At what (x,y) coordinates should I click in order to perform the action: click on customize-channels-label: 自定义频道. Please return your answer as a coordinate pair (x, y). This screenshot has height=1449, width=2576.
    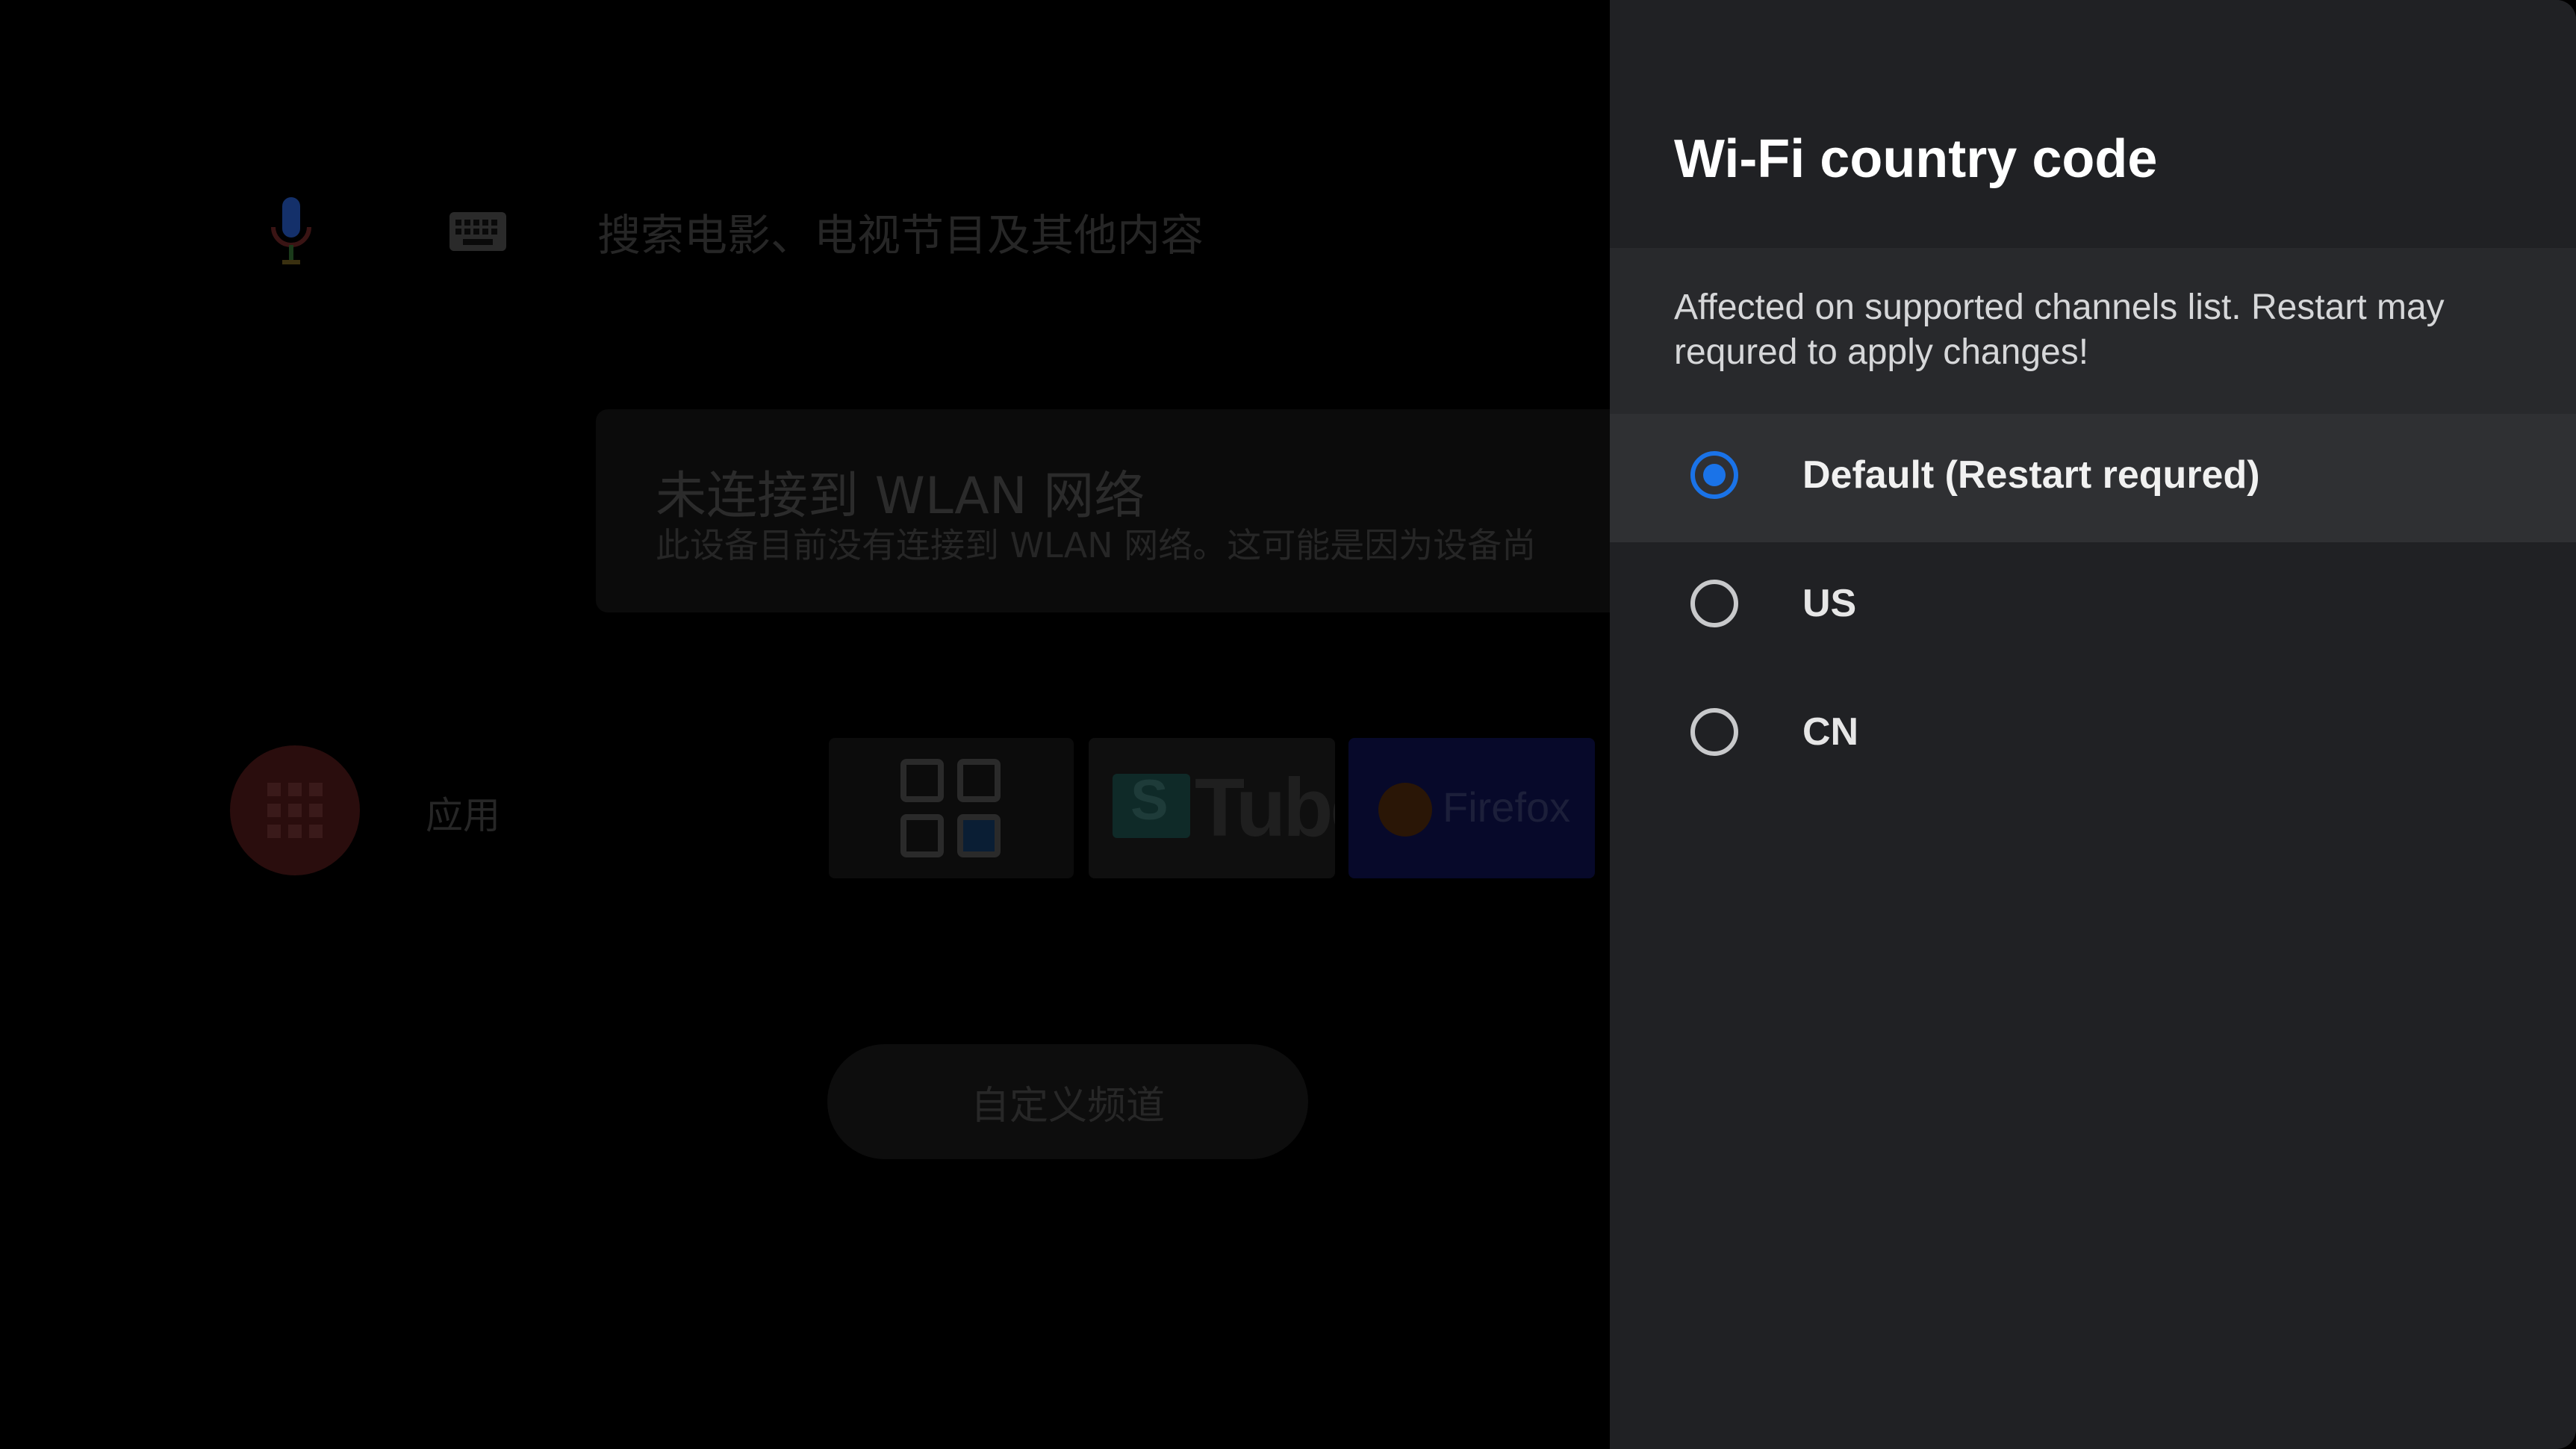
    Looking at the image, I should click on (1067, 1106).